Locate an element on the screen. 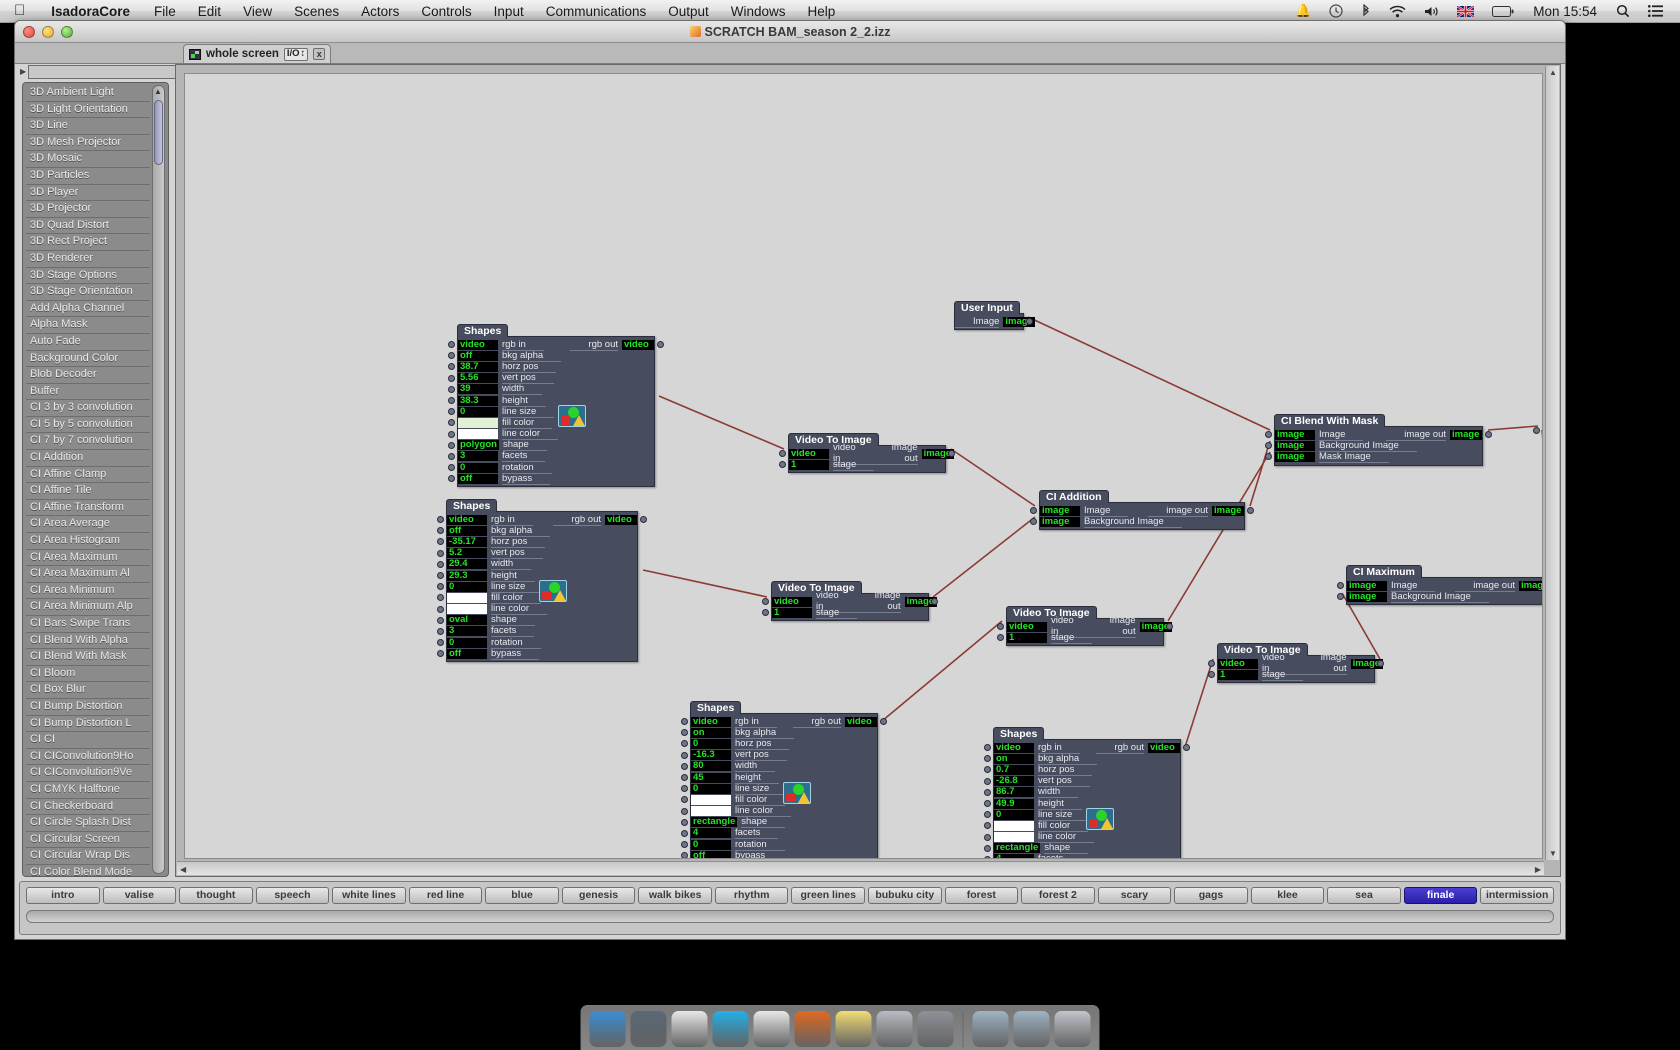  port-value: rectangle is located at coordinates (1017, 848).